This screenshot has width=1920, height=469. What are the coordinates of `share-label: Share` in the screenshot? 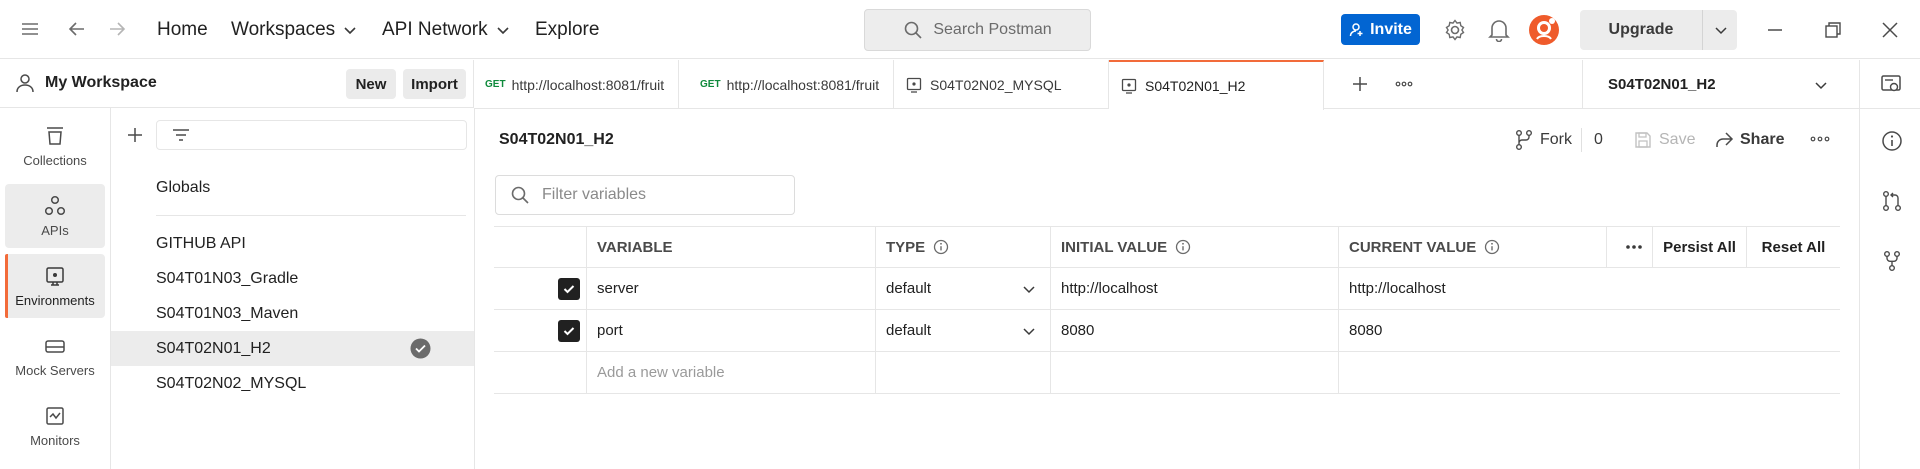 It's located at (1762, 139).